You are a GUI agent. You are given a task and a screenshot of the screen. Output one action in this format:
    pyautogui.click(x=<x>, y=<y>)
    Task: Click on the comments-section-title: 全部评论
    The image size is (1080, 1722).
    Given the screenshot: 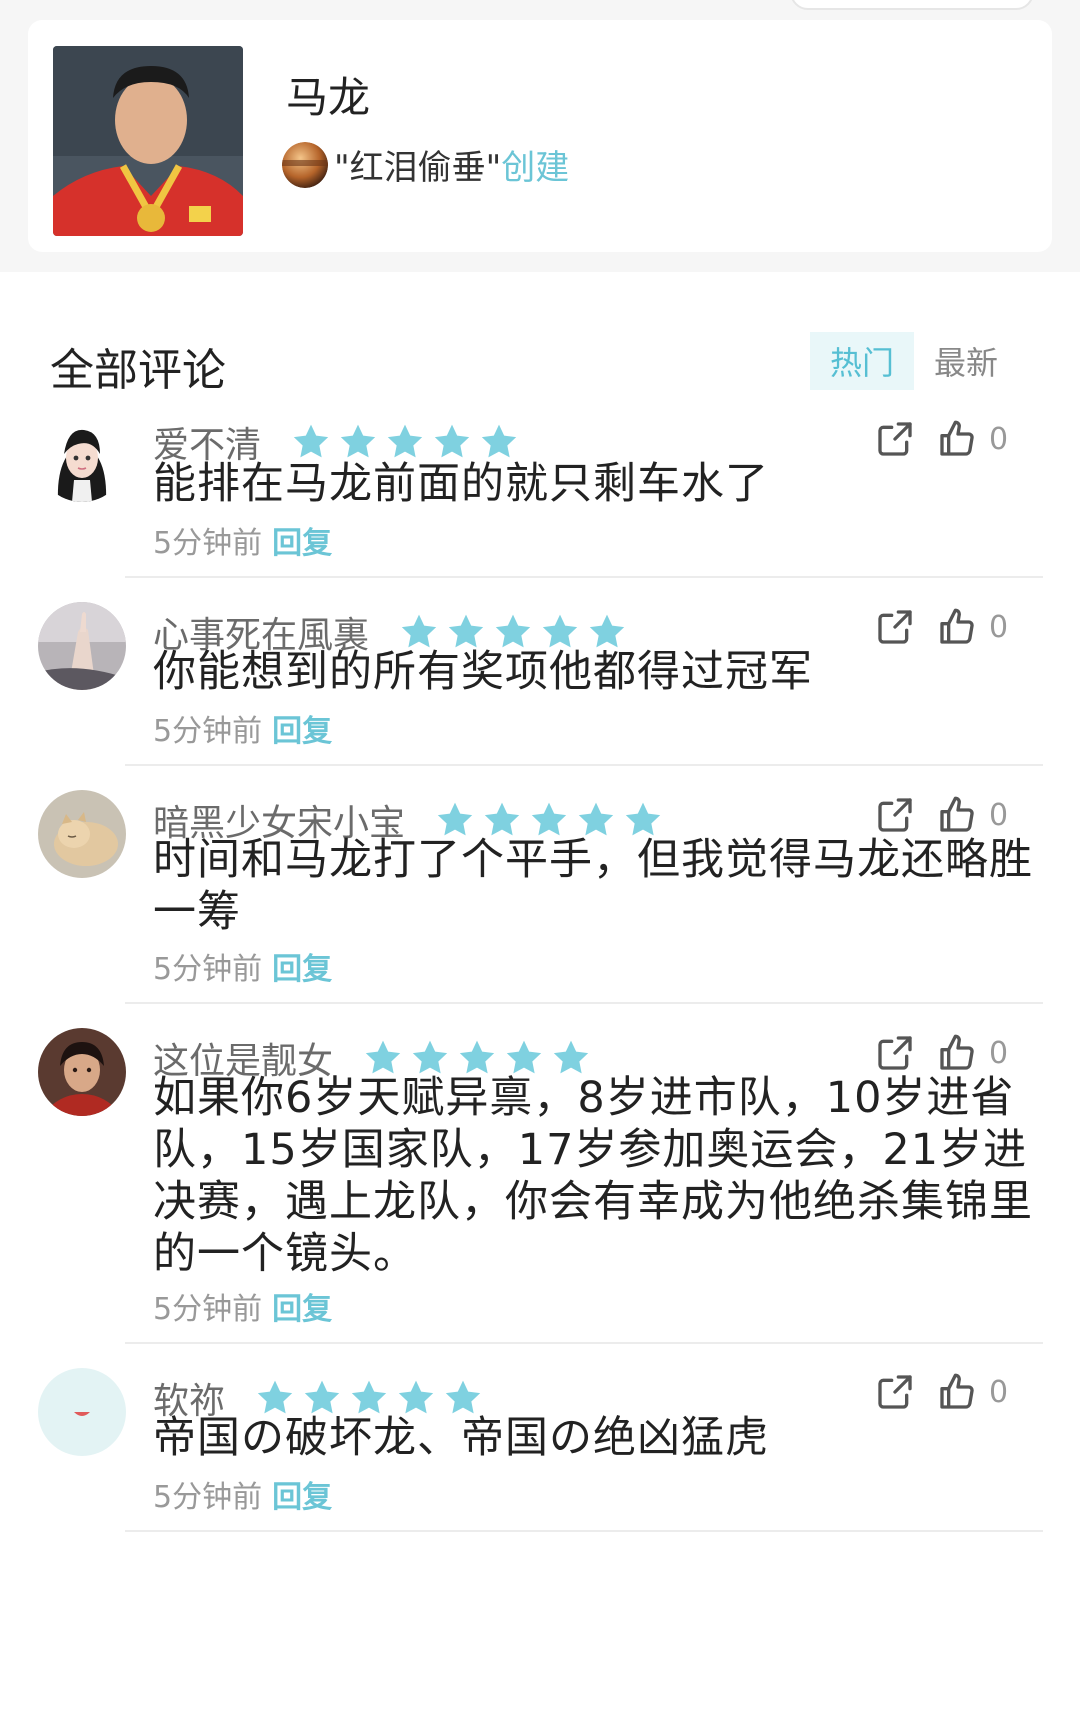 What is the action you would take?
    pyautogui.click(x=138, y=370)
    